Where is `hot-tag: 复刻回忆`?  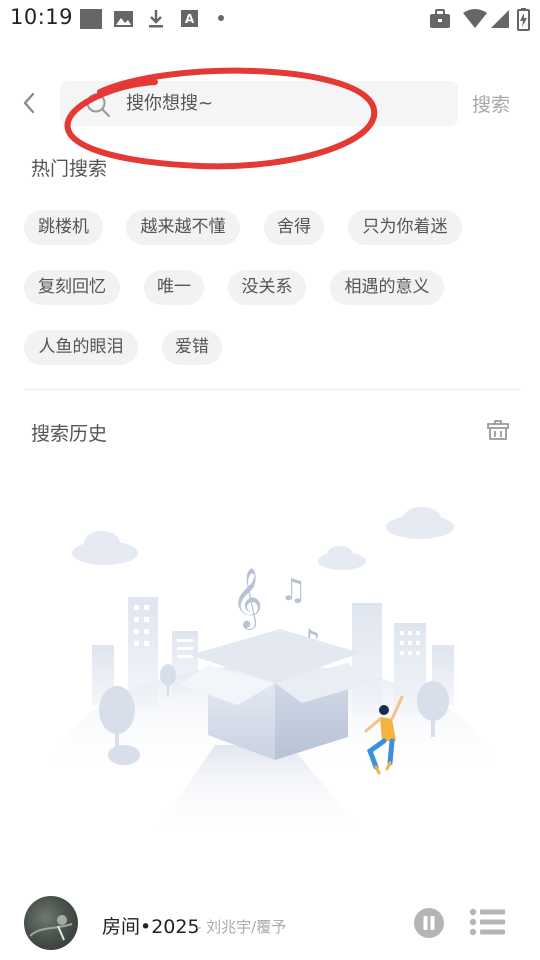
hot-tag: 复刻回忆 is located at coordinates (72, 287).